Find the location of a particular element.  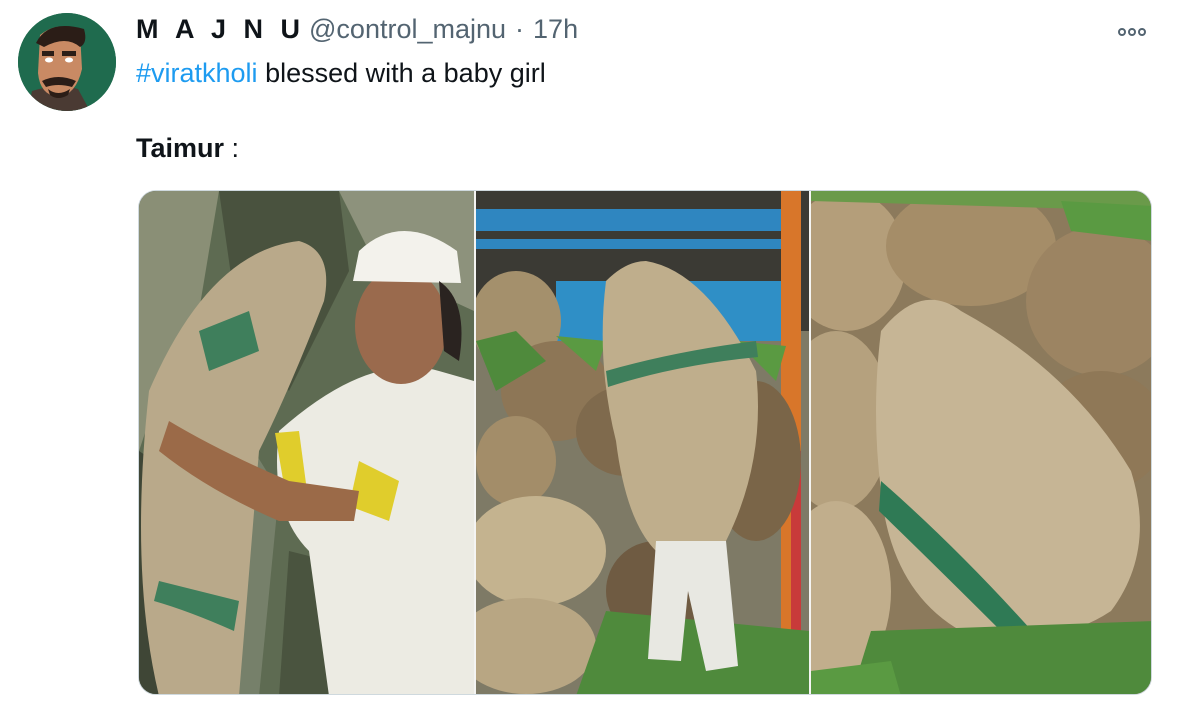

avatar is located at coordinates (67, 62).